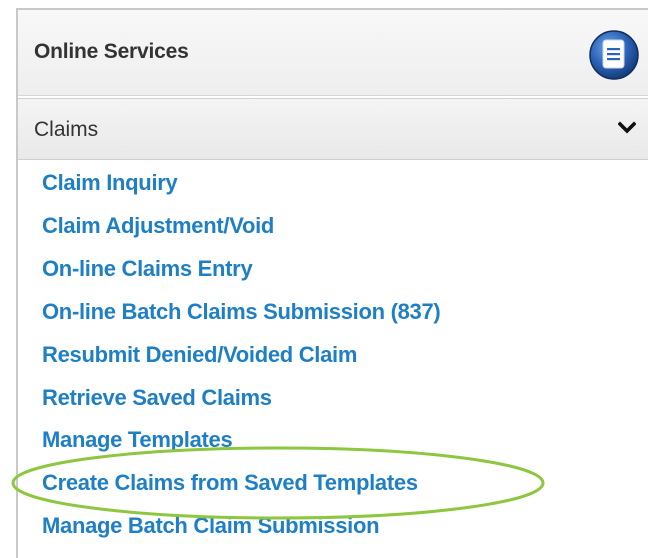 The height and width of the screenshot is (558, 648). What do you see at coordinates (627, 128) in the screenshot?
I see `chevron-down-icon` at bounding box center [627, 128].